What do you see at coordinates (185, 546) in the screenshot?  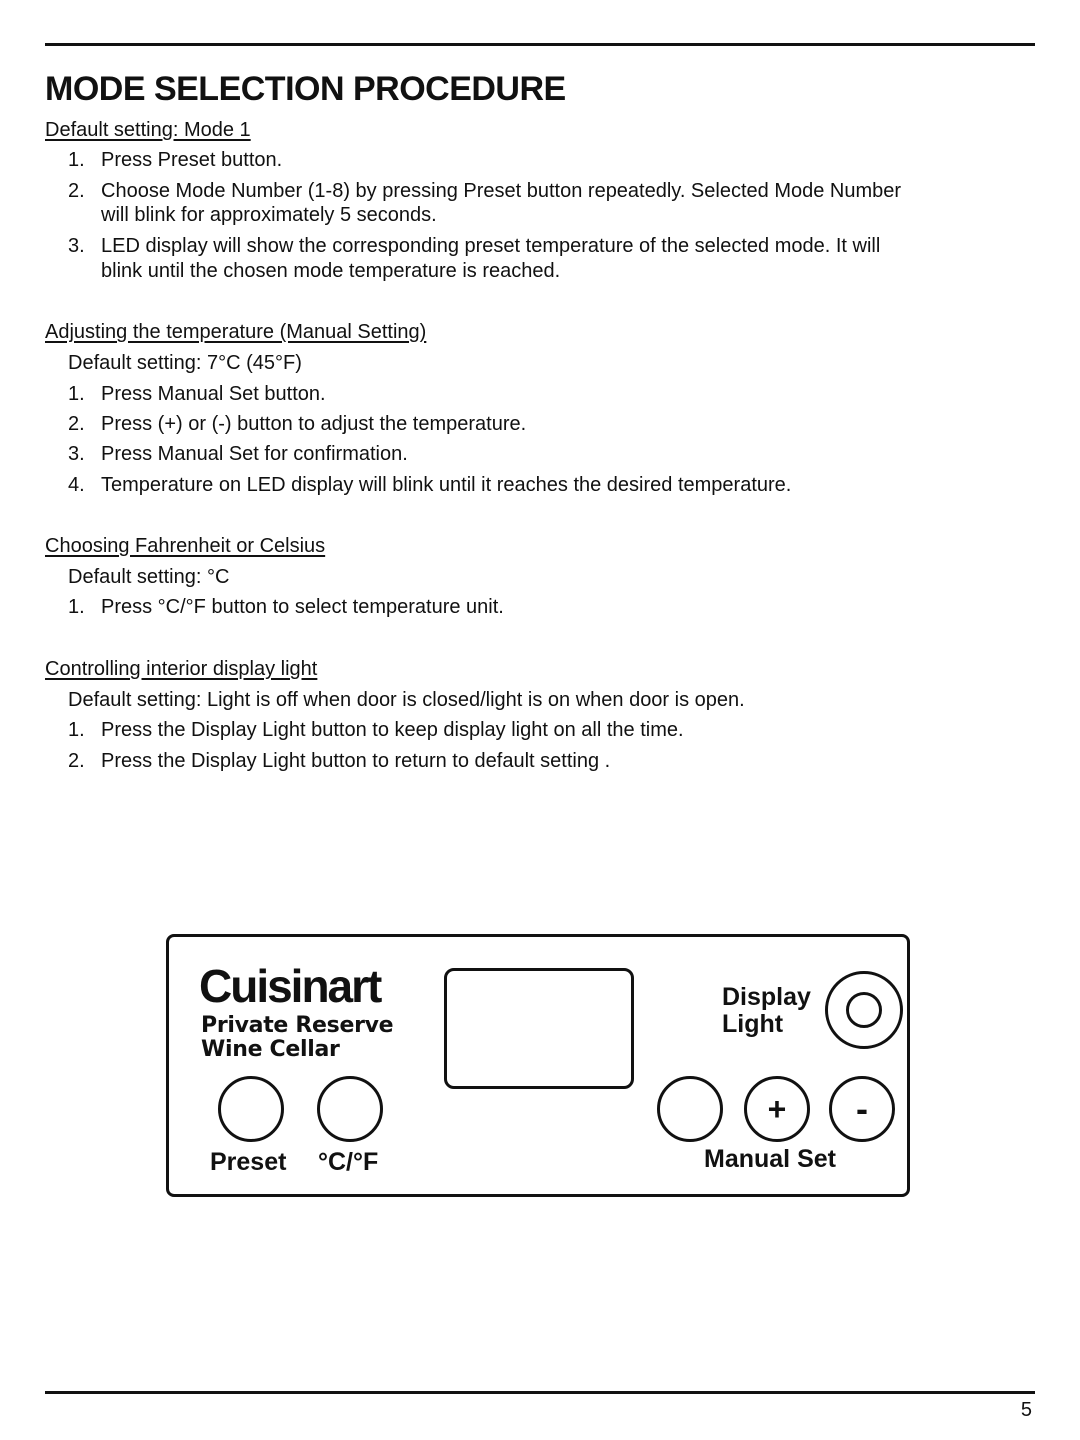 I see `section-heading-units: Choosing Fahrenheit or Celsius` at bounding box center [185, 546].